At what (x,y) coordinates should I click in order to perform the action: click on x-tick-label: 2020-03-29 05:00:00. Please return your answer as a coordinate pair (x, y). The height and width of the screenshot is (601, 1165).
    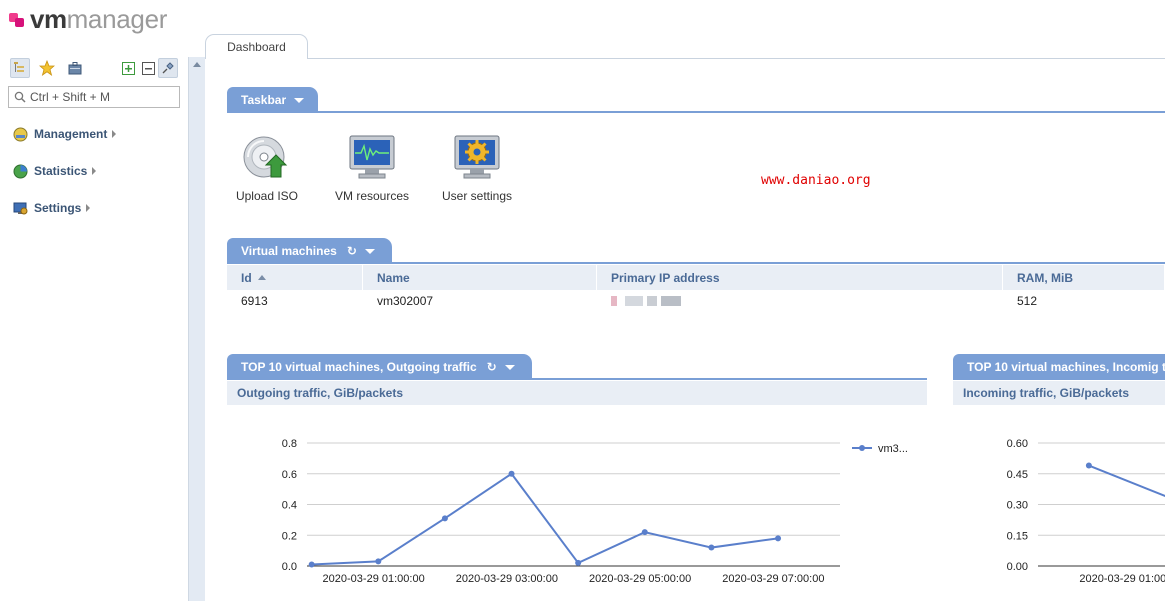
    Looking at the image, I should click on (640, 579).